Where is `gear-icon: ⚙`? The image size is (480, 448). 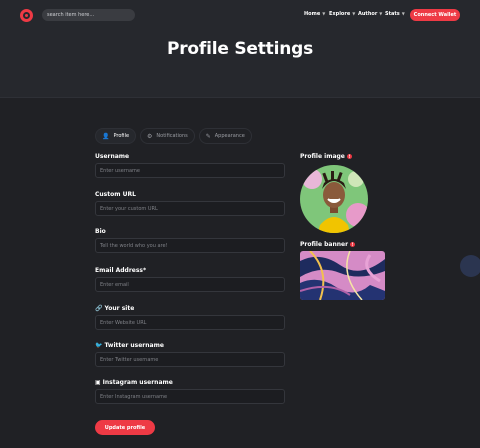
gear-icon: ⚙ is located at coordinates (150, 136).